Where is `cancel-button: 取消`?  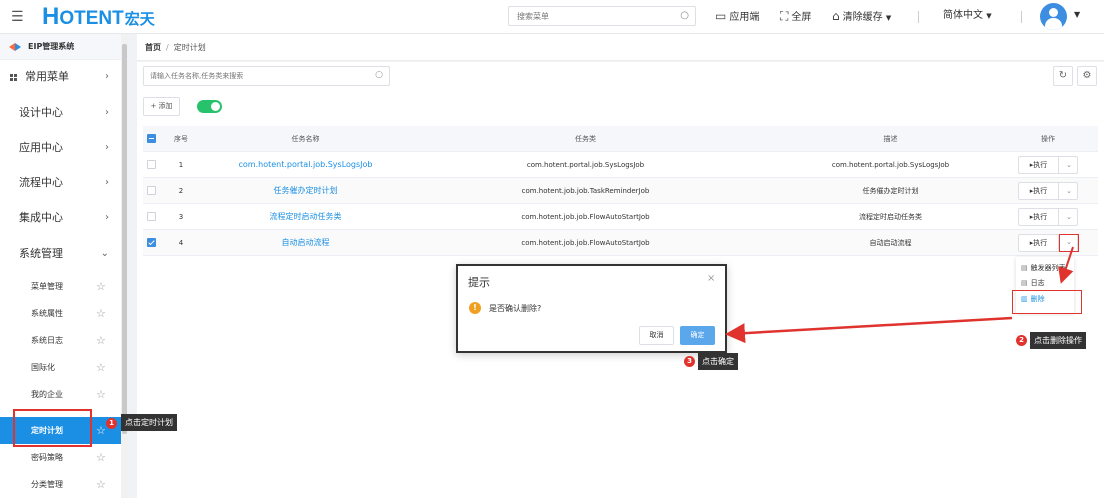 cancel-button: 取消 is located at coordinates (656, 335).